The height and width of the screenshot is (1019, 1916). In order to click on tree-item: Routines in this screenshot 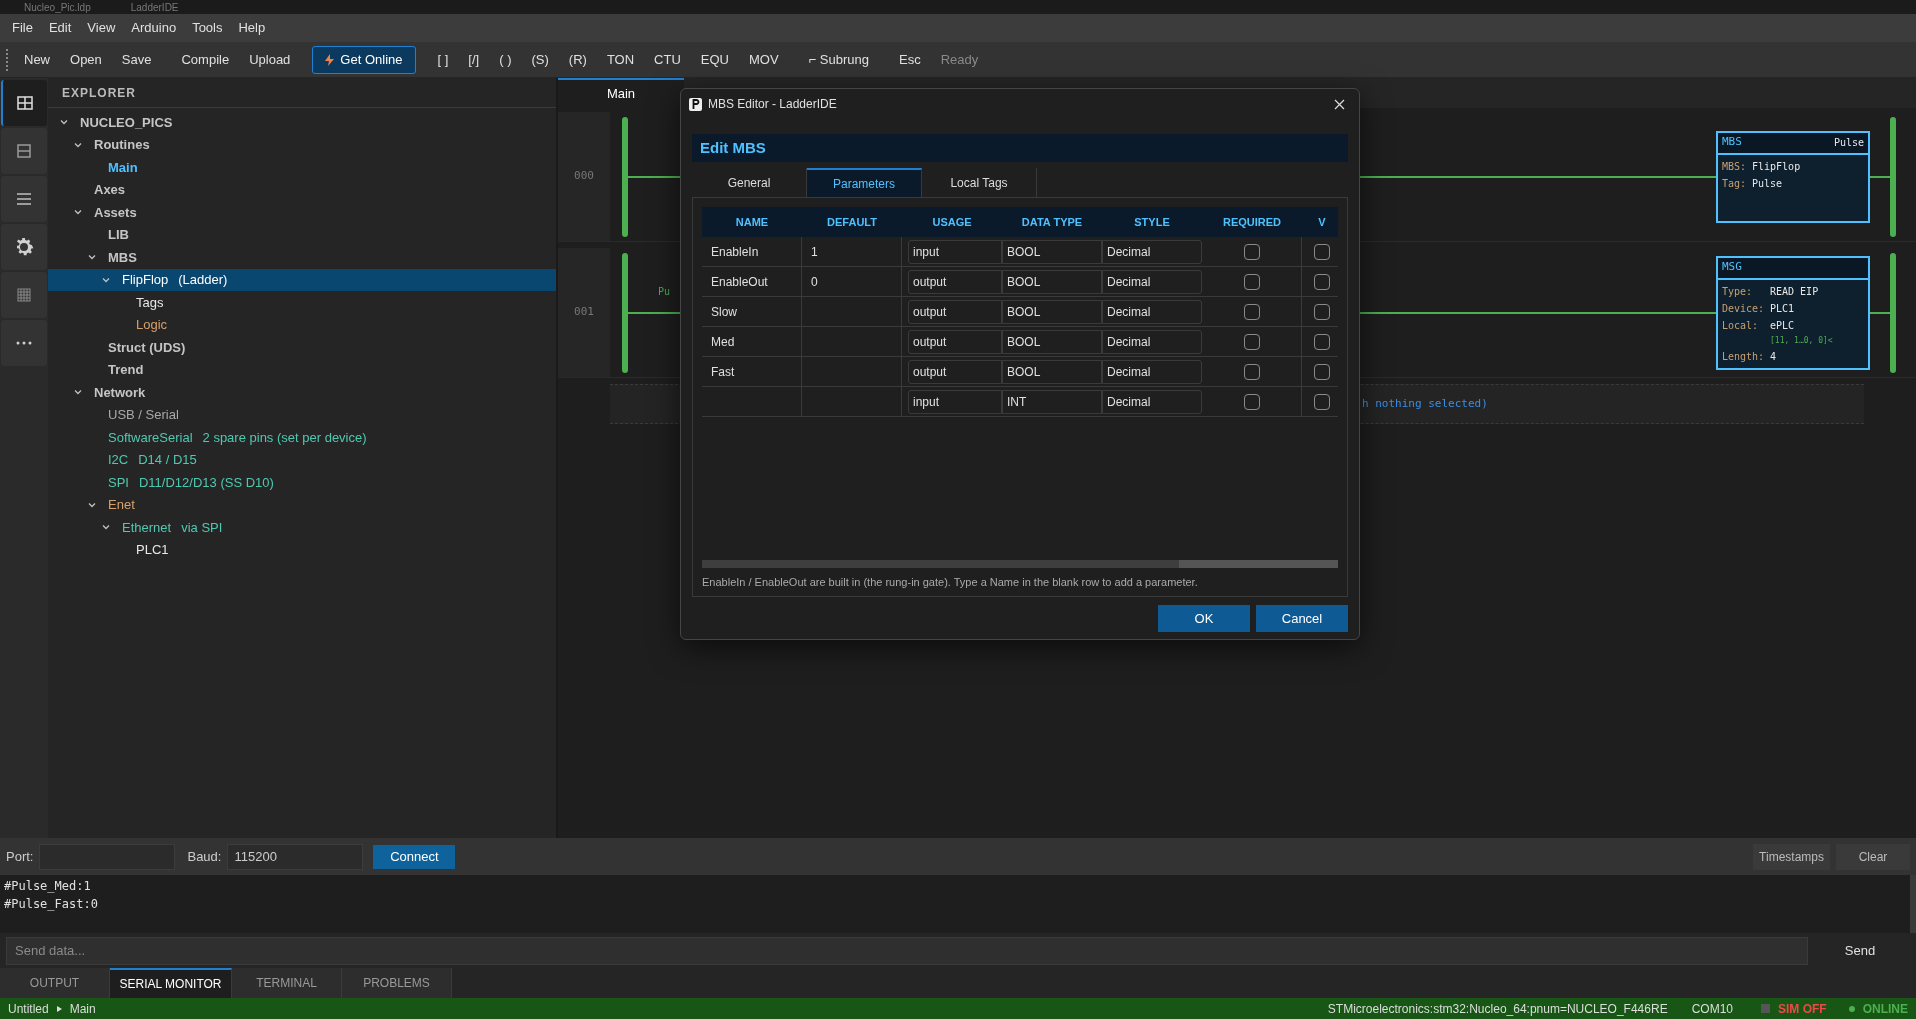, I will do `click(302, 144)`.